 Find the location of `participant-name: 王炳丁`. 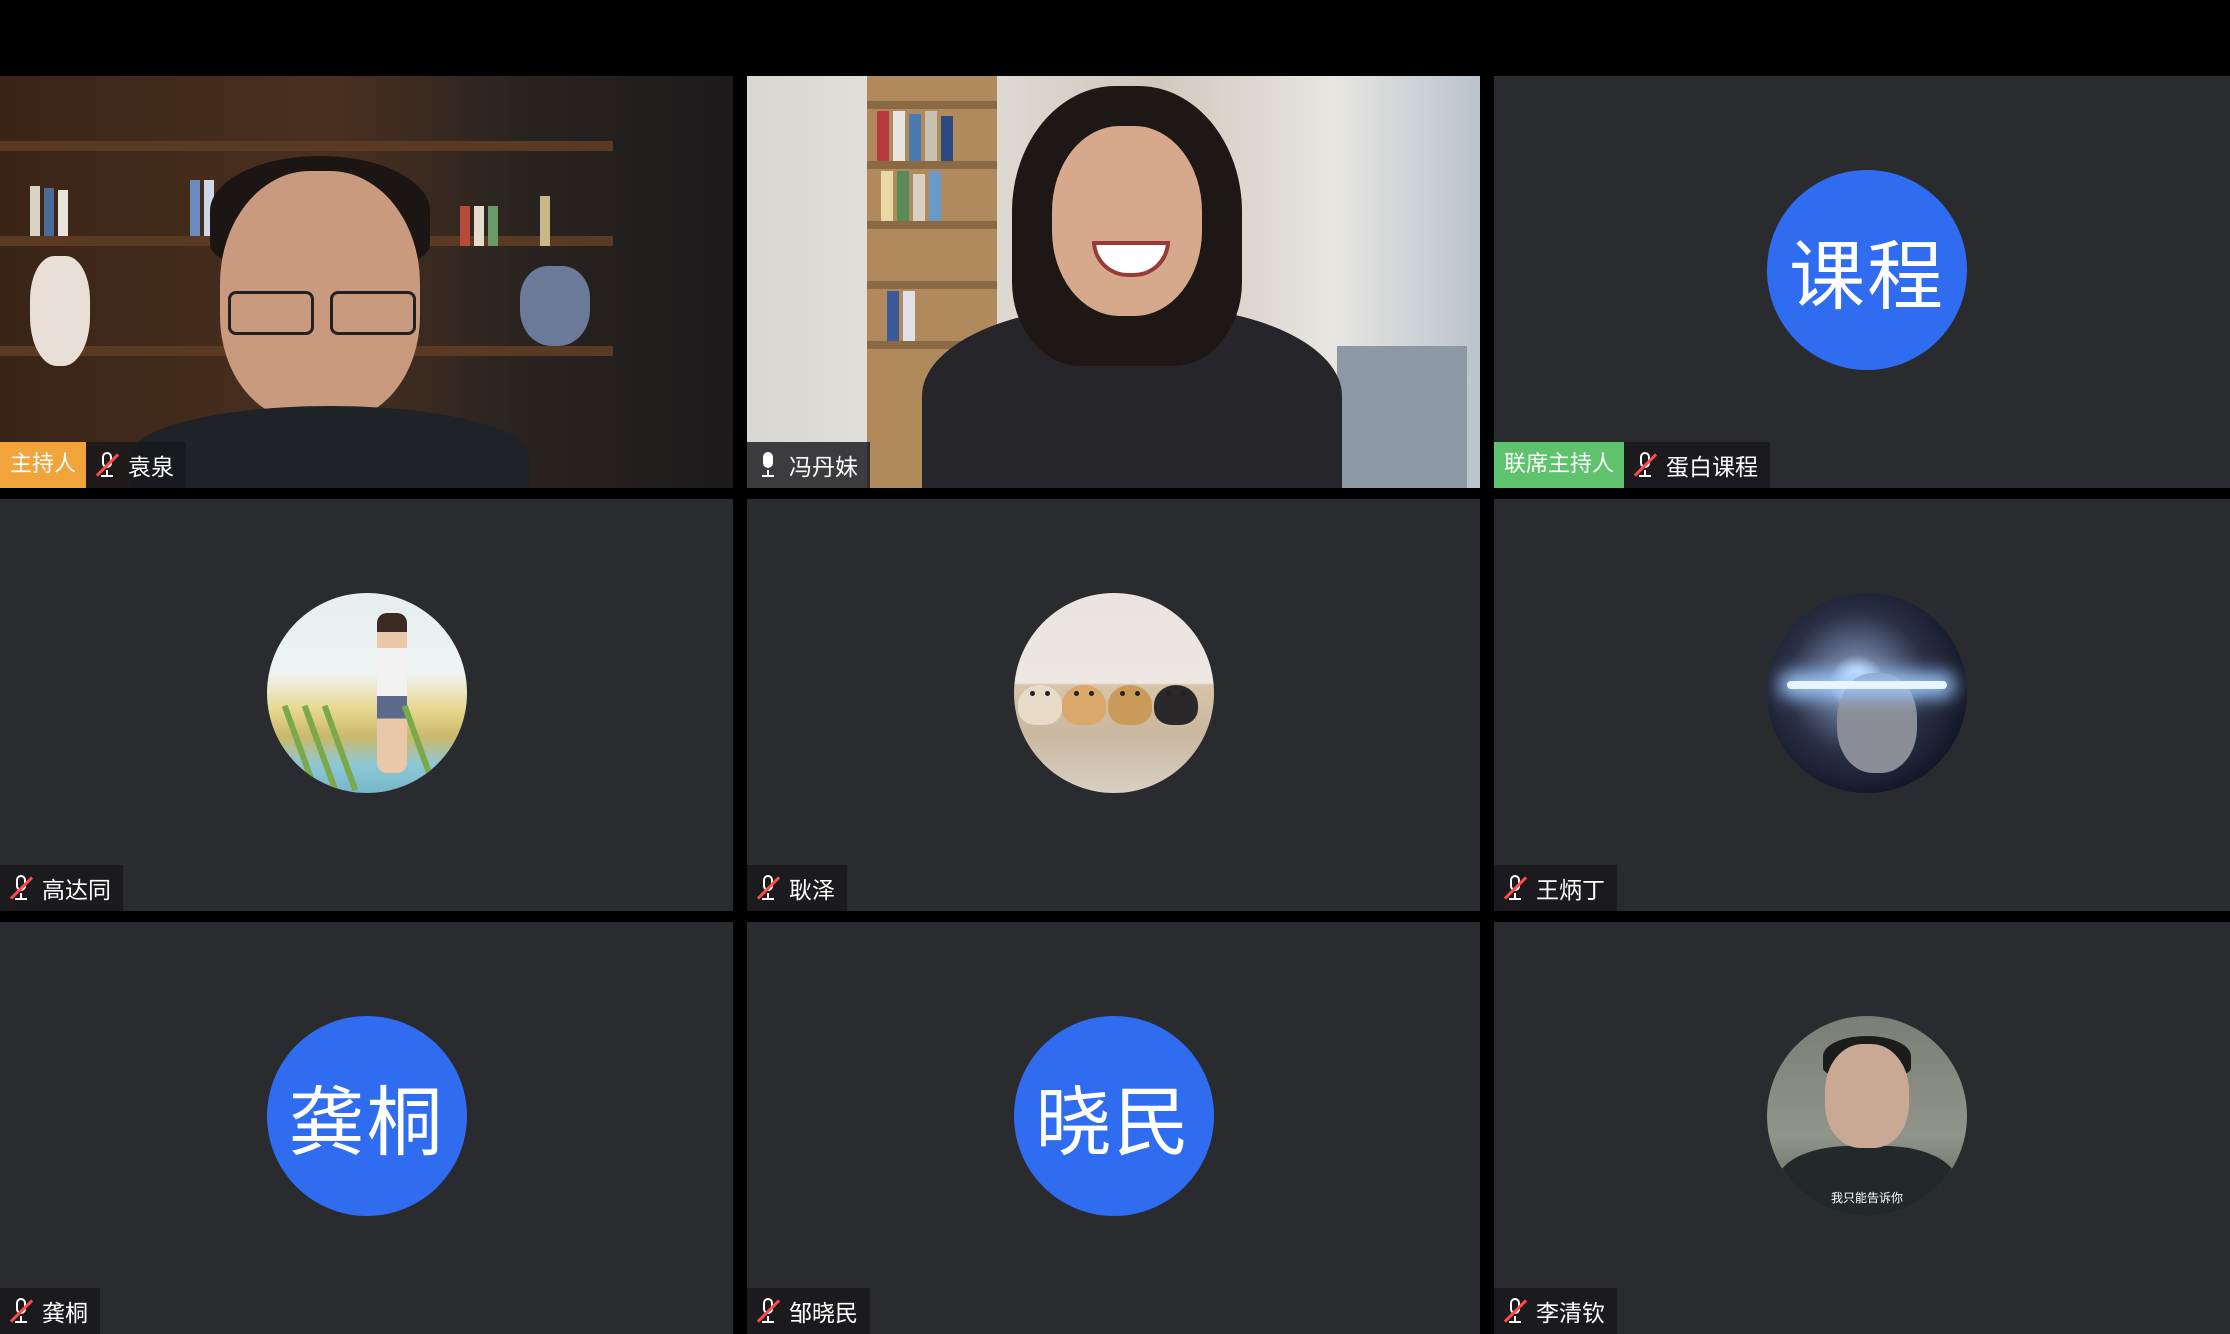

participant-name: 王炳丁 is located at coordinates (1570, 891).